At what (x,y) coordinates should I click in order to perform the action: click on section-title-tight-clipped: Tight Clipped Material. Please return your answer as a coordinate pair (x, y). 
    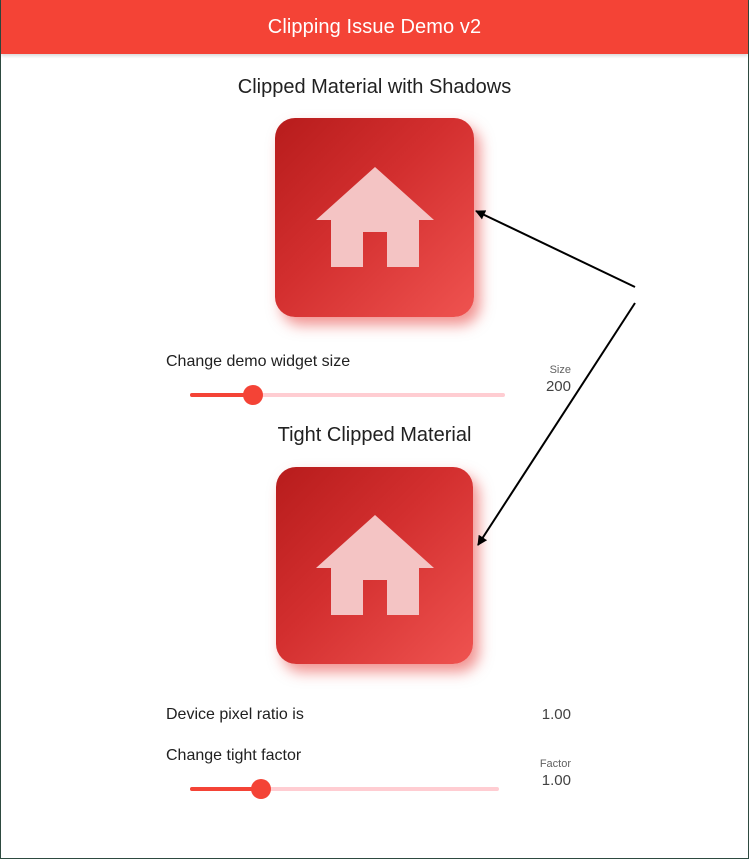
    Looking at the image, I should click on (374, 435).